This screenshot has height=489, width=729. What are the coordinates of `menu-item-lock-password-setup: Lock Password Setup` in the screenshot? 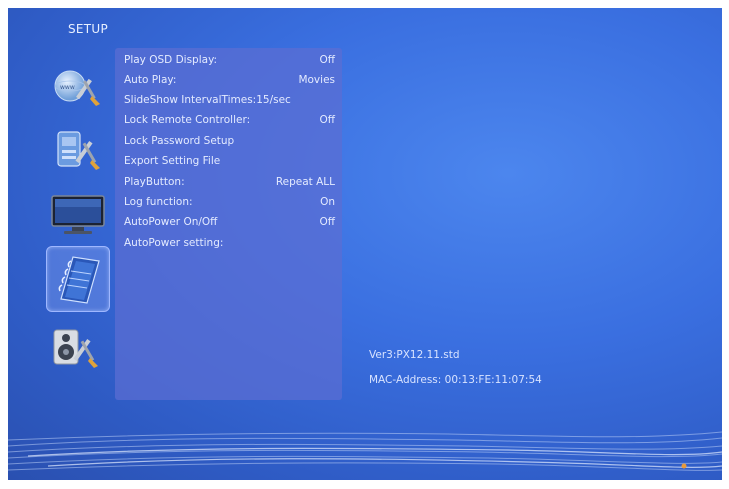 It's located at (229, 141).